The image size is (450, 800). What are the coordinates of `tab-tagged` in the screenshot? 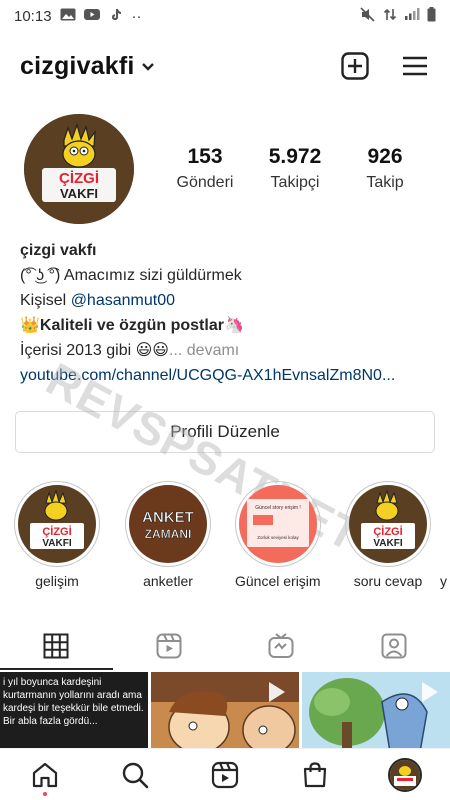 It's located at (394, 646).